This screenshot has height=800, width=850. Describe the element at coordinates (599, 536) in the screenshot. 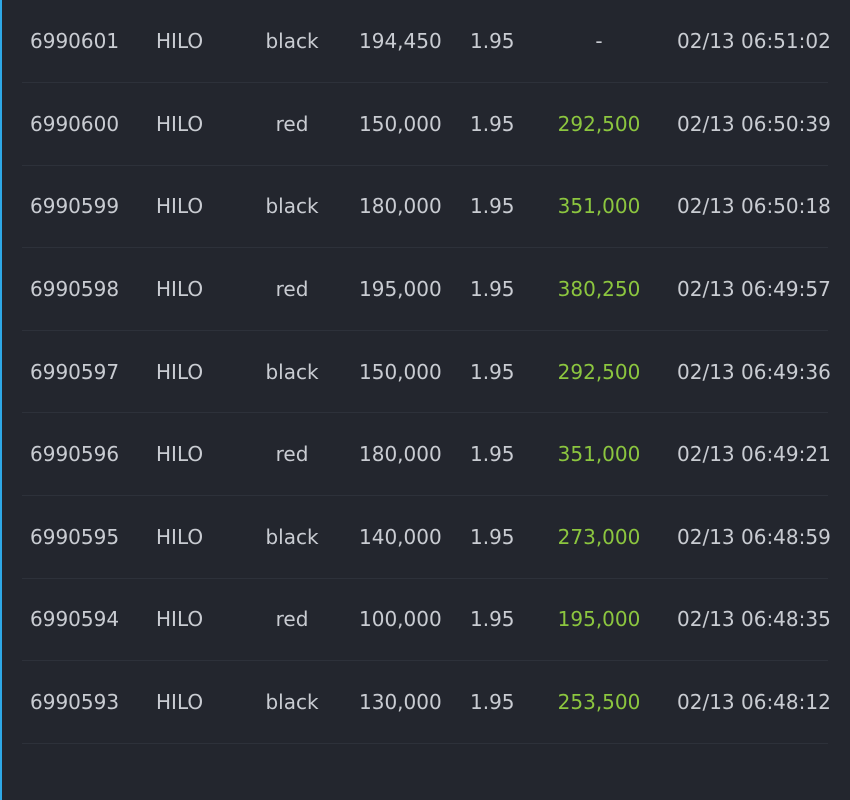

I see `win-label: 273,000` at that location.